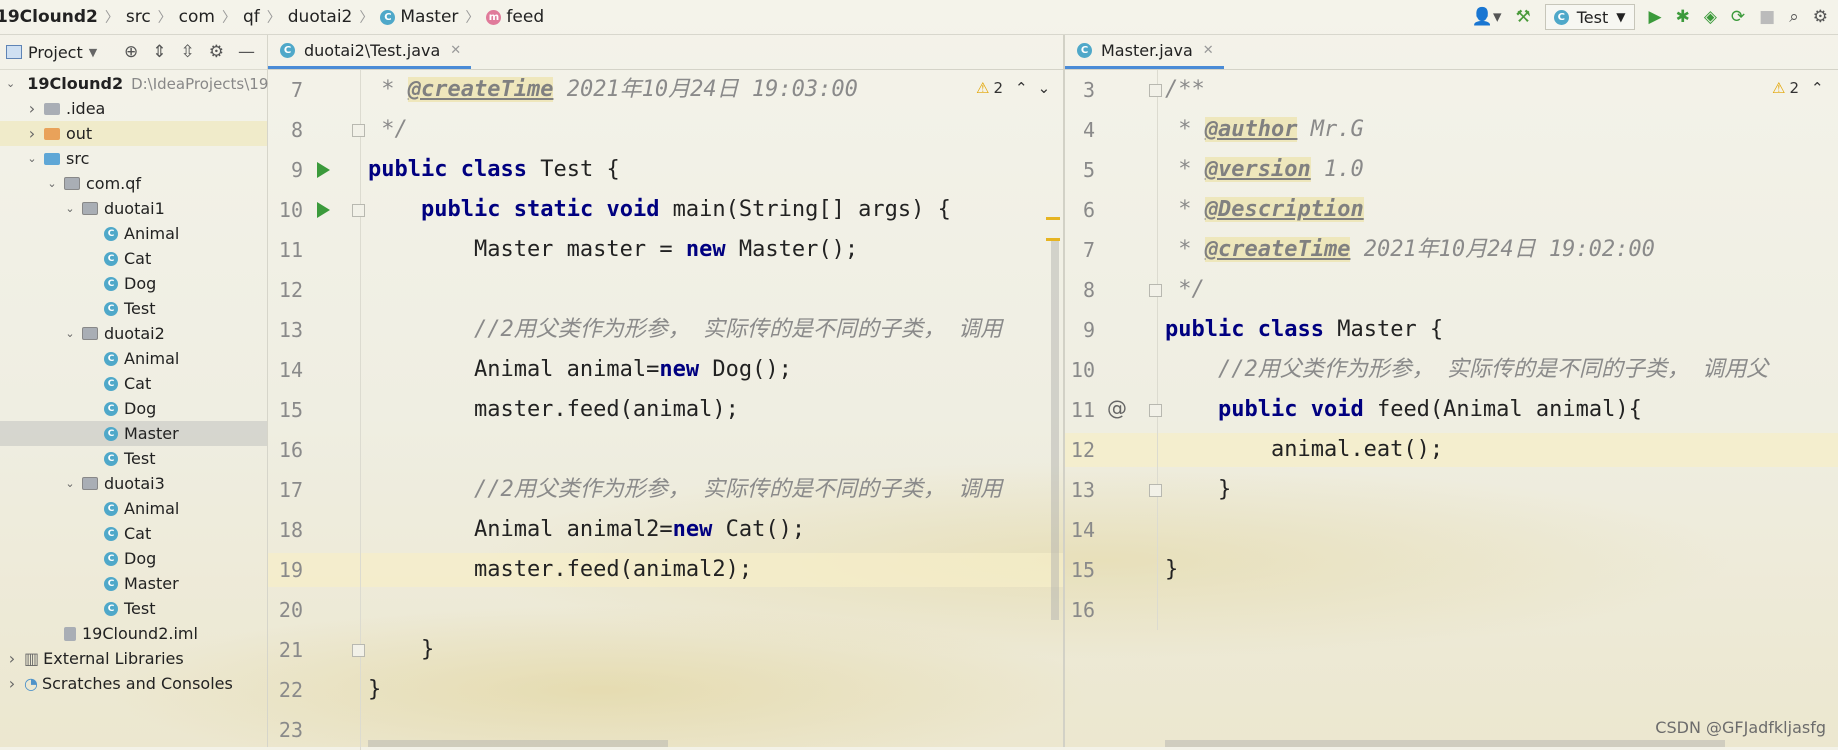 This screenshot has width=1838, height=750. I want to click on user-icon: 👤▾, so click(1487, 17).